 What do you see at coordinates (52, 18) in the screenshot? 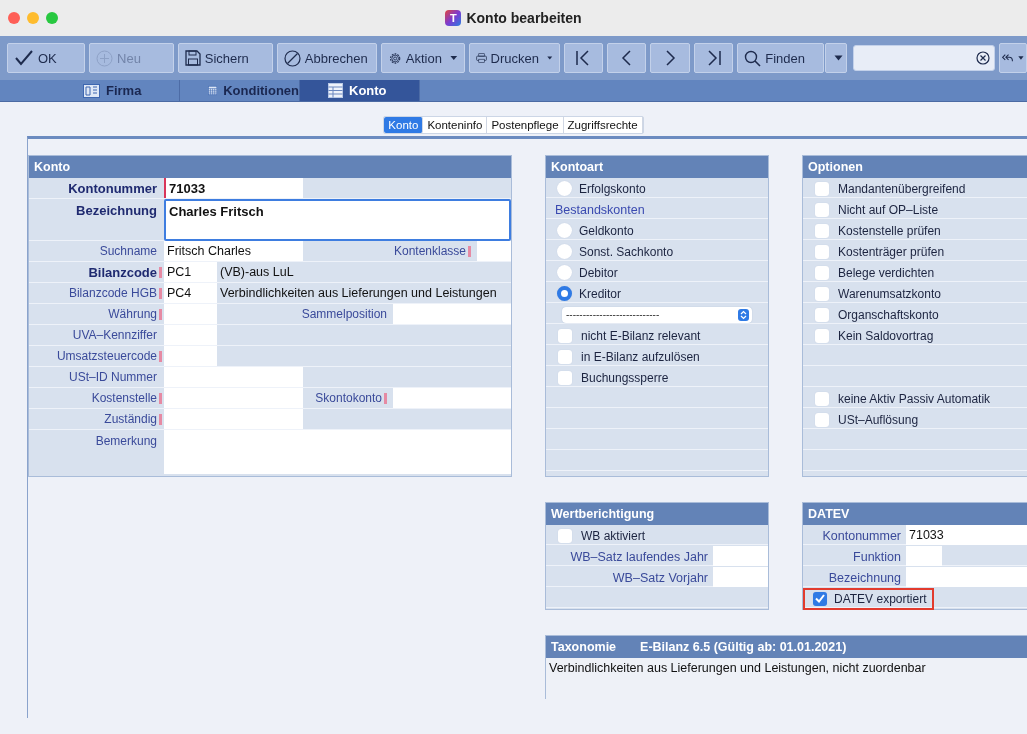
I see `zoom-button` at bounding box center [52, 18].